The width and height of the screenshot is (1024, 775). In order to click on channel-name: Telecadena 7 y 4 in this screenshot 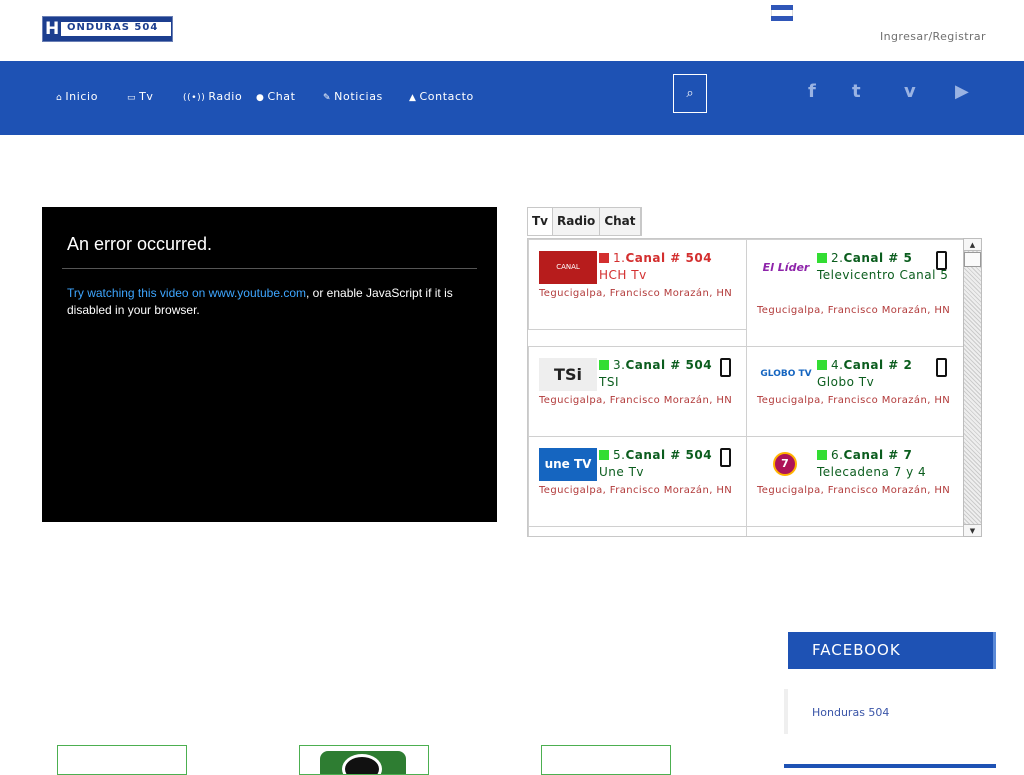, I will do `click(872, 472)`.